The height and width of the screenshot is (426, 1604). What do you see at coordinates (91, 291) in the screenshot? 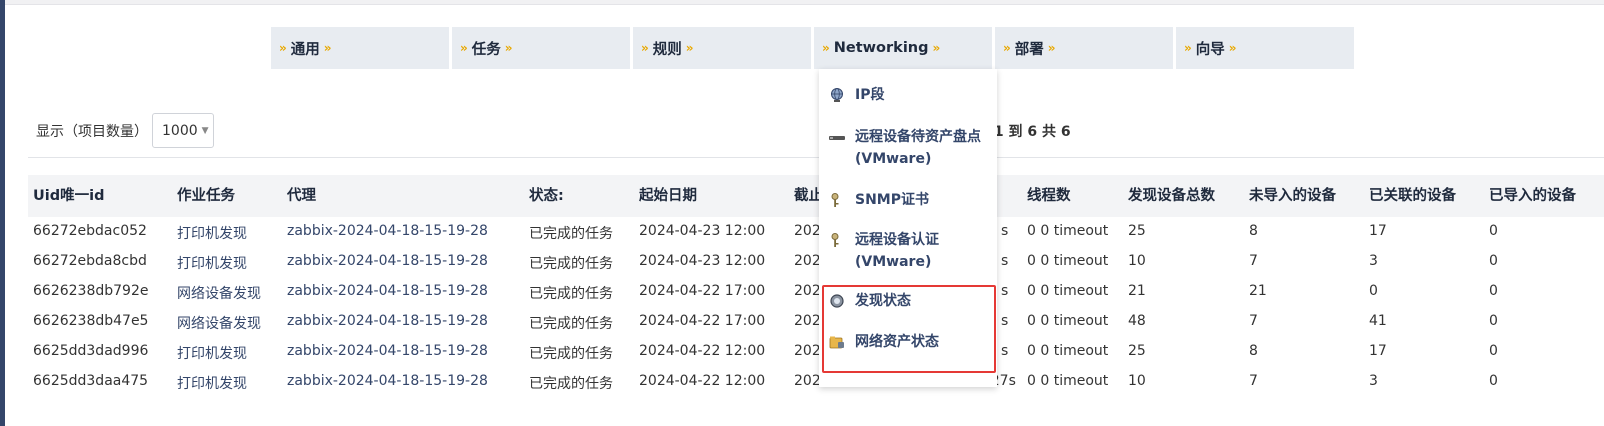
I see `cell-uid: 6626238db792e` at bounding box center [91, 291].